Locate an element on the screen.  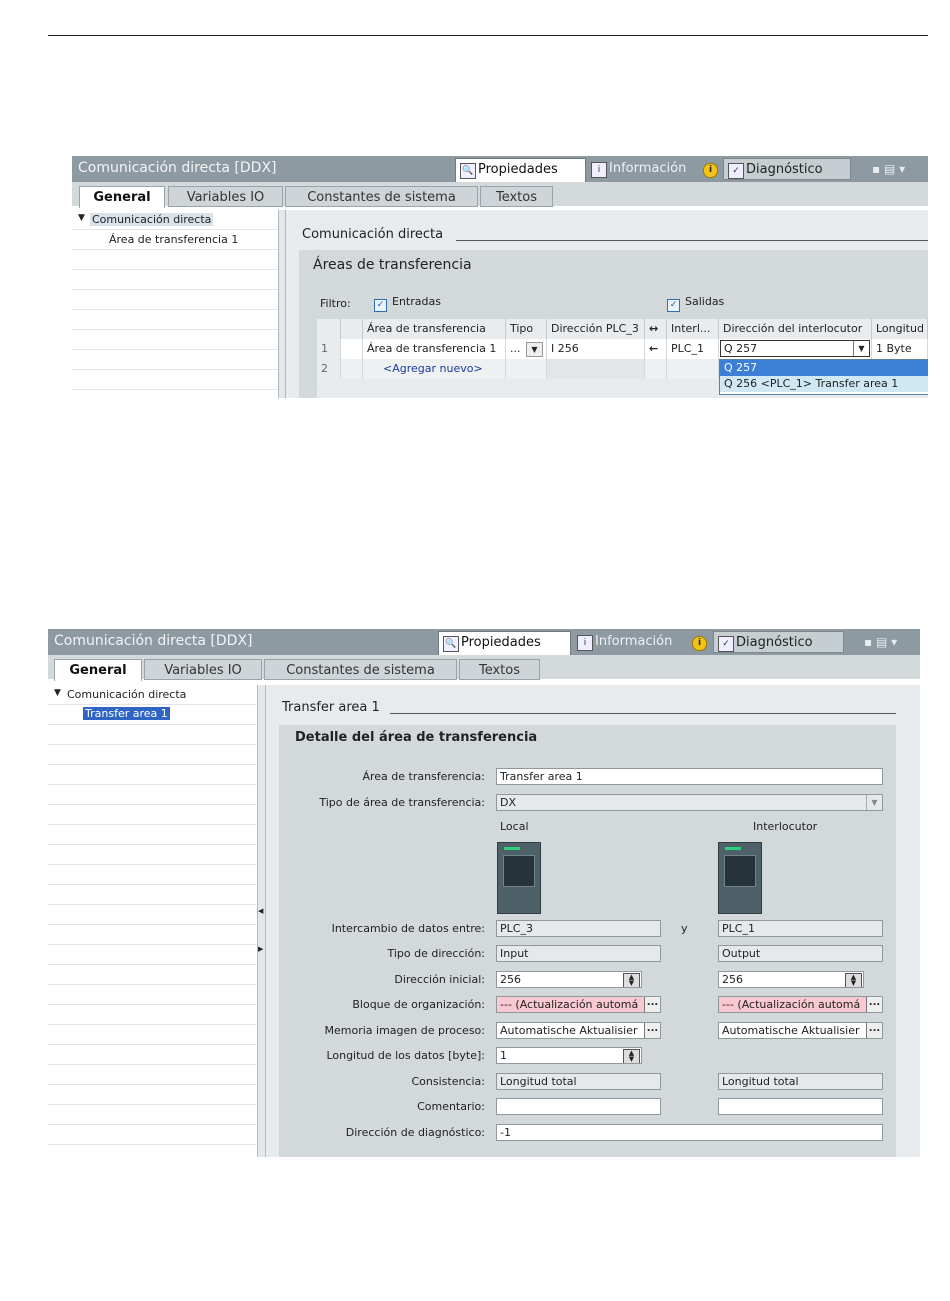
dropdown-option: Q 256 <PLC_1> Transfer area 1 is located at coordinates (824, 384).